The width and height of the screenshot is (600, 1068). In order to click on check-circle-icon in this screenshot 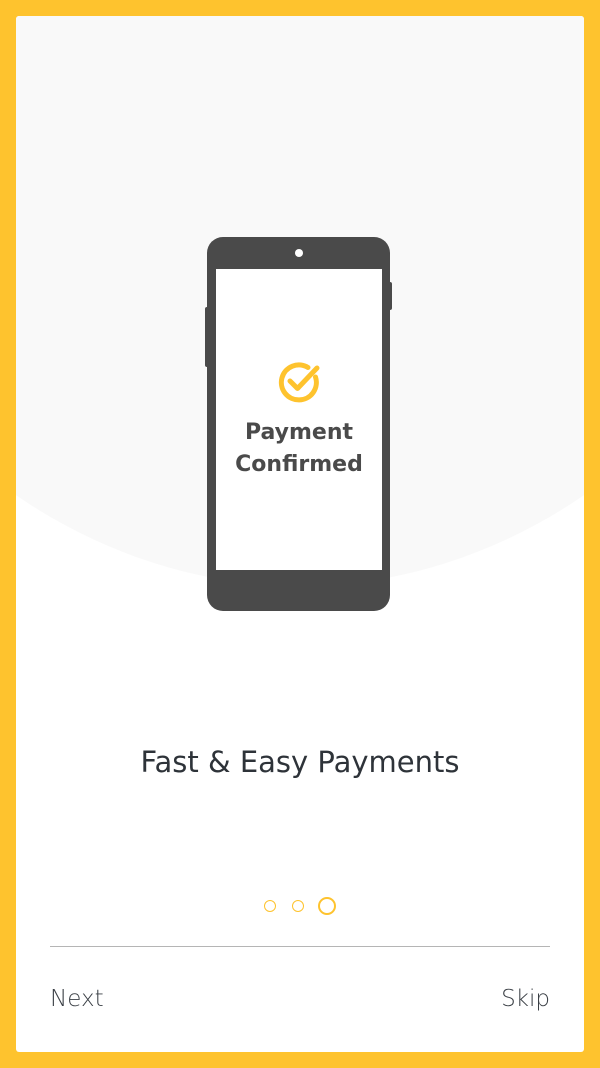, I will do `click(299, 382)`.